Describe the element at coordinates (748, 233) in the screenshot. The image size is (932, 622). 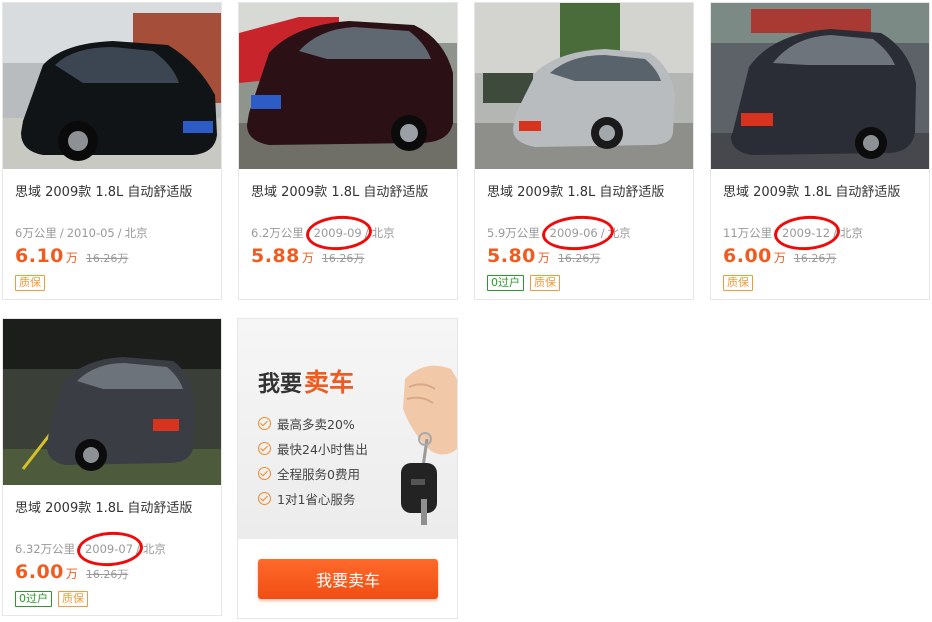
I see `mileage: 11万公里` at that location.